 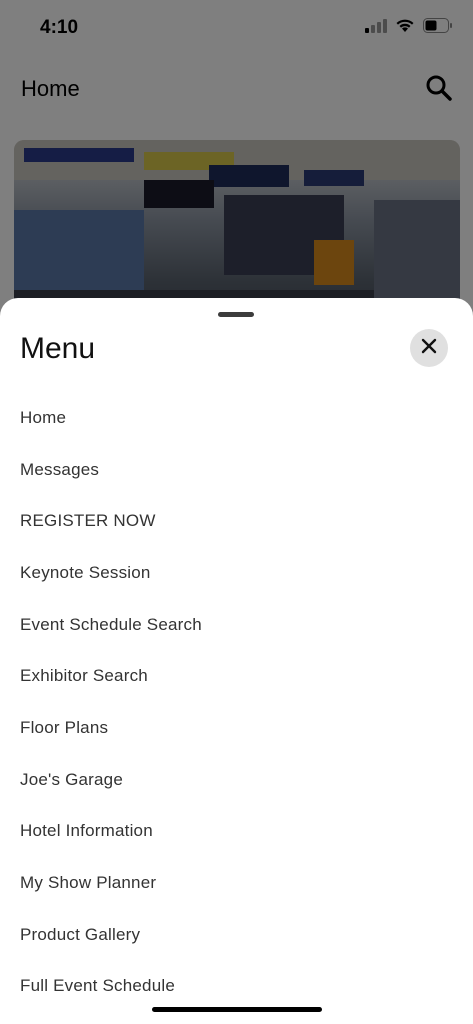 I want to click on close-button, so click(x=429, y=348).